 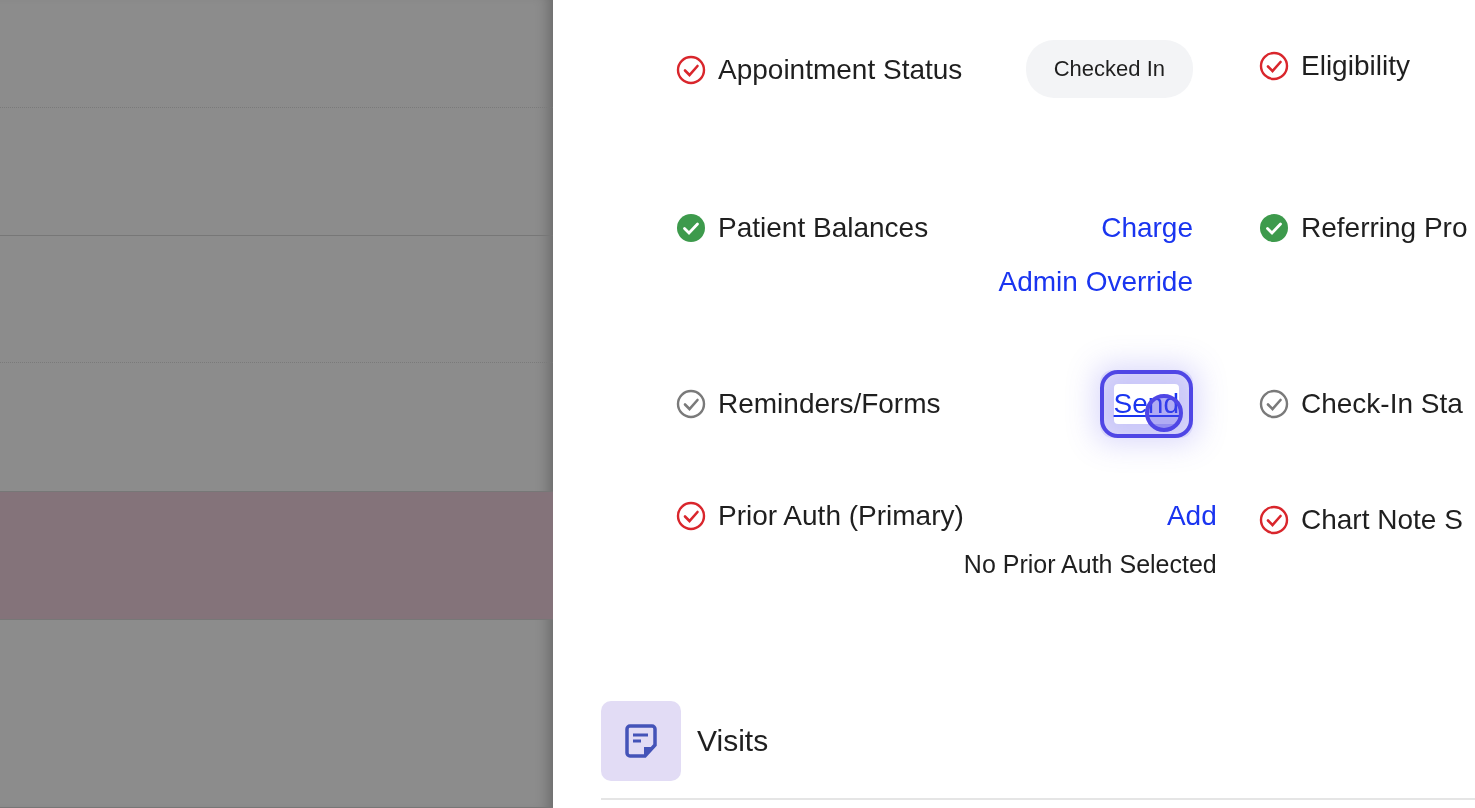 What do you see at coordinates (641, 741) in the screenshot?
I see `note-icon` at bounding box center [641, 741].